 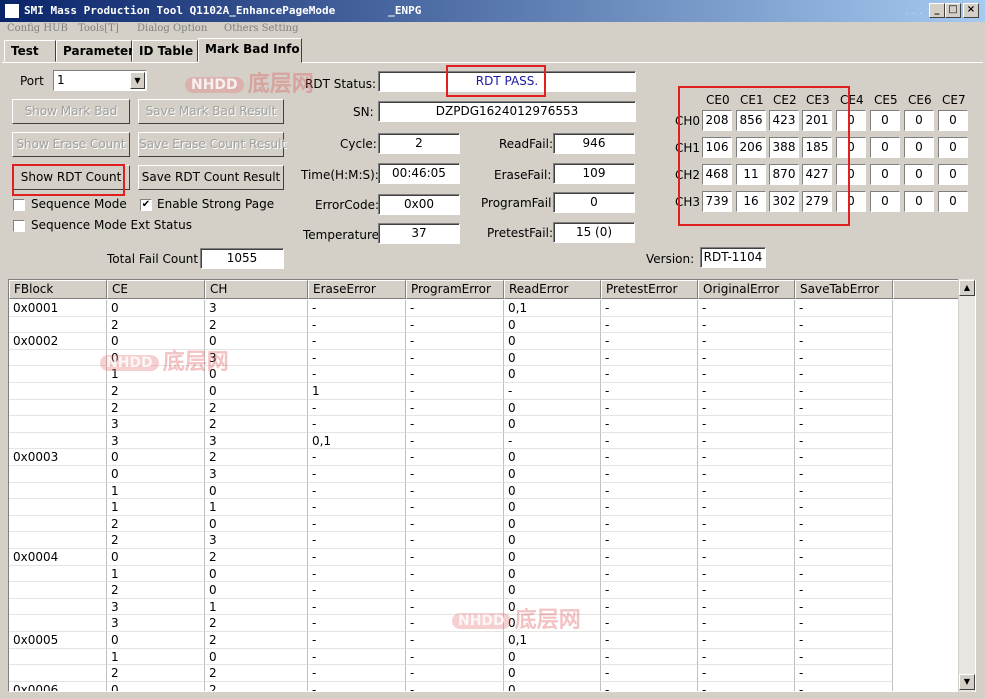 What do you see at coordinates (886, 100) in the screenshot?
I see `ce-header: CE5` at bounding box center [886, 100].